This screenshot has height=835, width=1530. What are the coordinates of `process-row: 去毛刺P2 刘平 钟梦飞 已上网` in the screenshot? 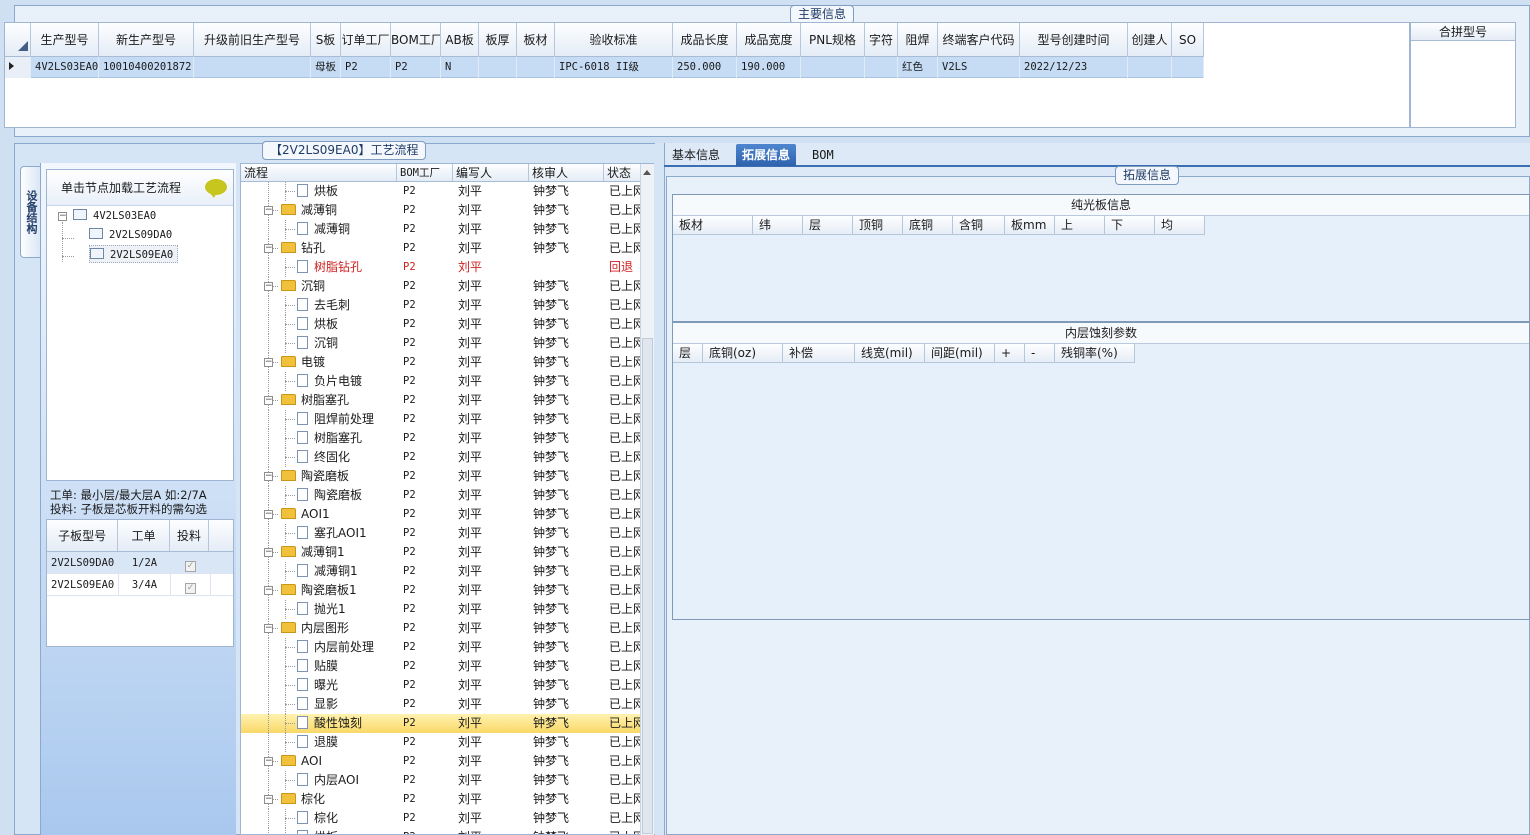 It's located at (441, 305).